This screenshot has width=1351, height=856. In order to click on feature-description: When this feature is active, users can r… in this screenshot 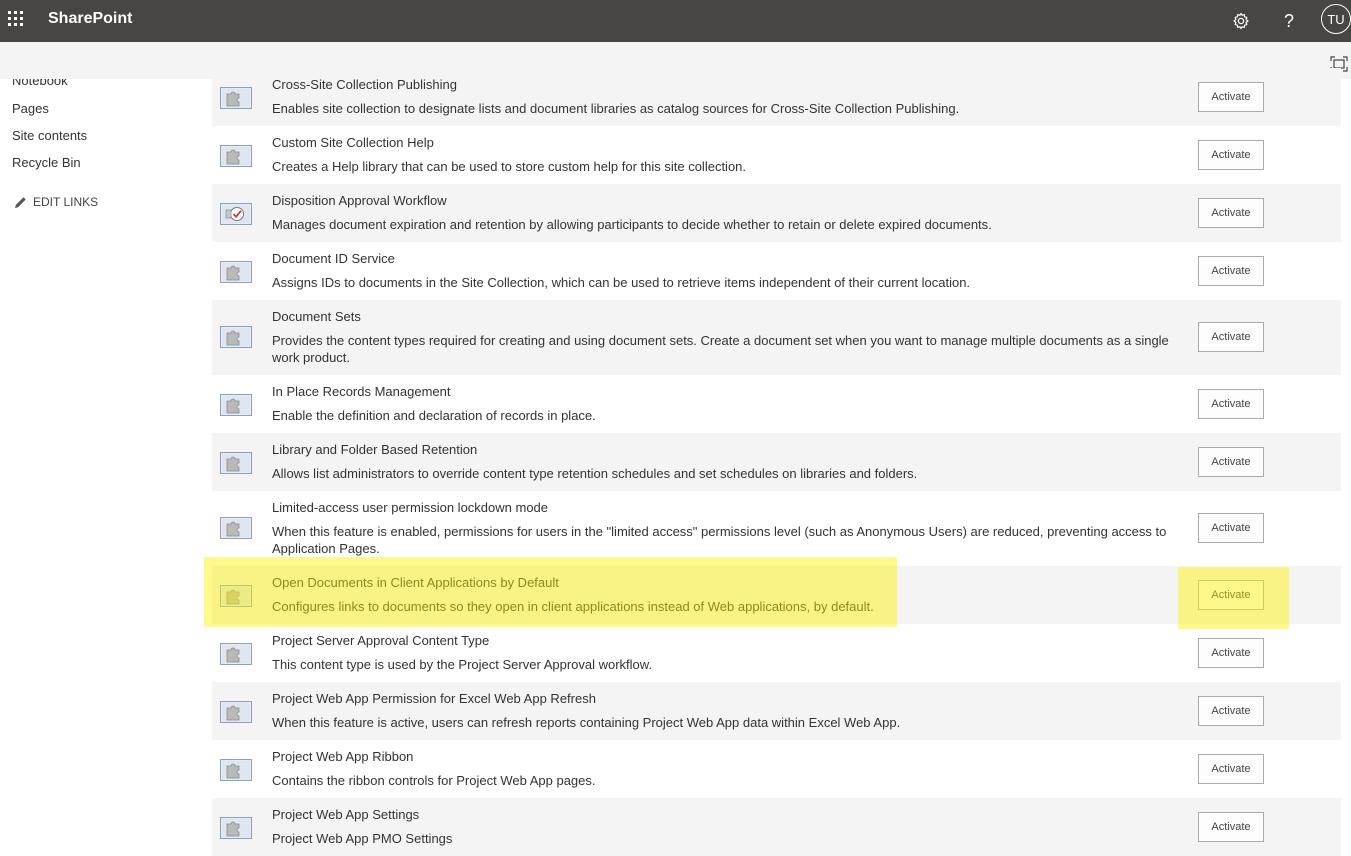, I will do `click(586, 722)`.